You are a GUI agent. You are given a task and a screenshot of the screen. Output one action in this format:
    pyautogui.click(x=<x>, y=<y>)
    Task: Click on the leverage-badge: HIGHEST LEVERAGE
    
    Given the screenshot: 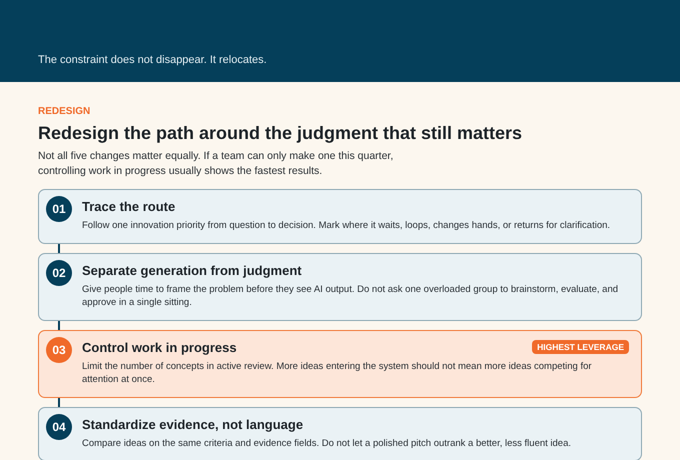 What is the action you would take?
    pyautogui.click(x=580, y=347)
    